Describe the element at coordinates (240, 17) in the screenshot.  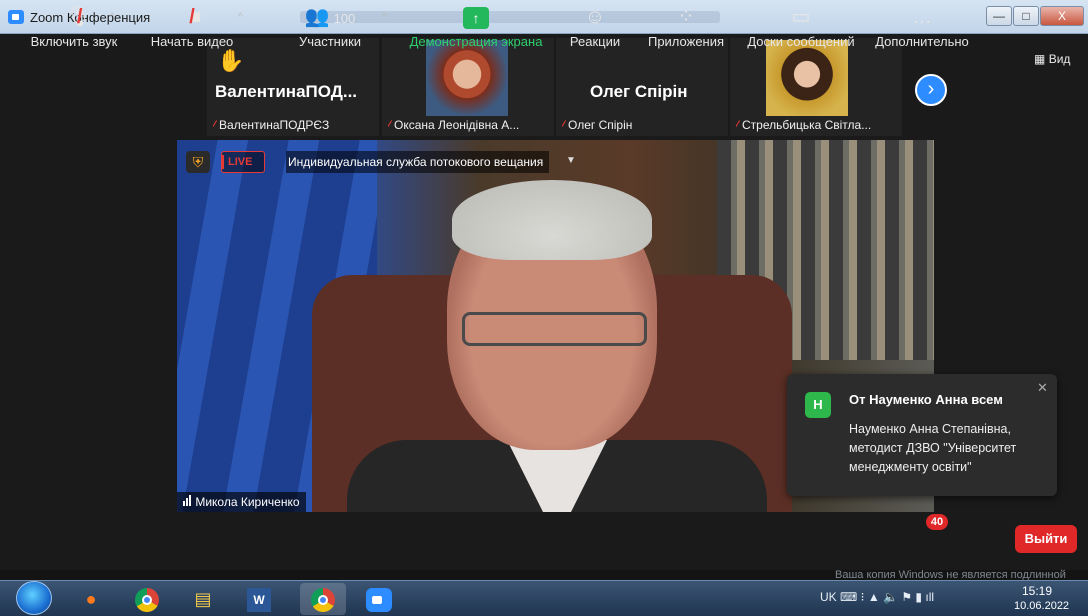
I see `video-options-chevron-icon: ^` at that location.